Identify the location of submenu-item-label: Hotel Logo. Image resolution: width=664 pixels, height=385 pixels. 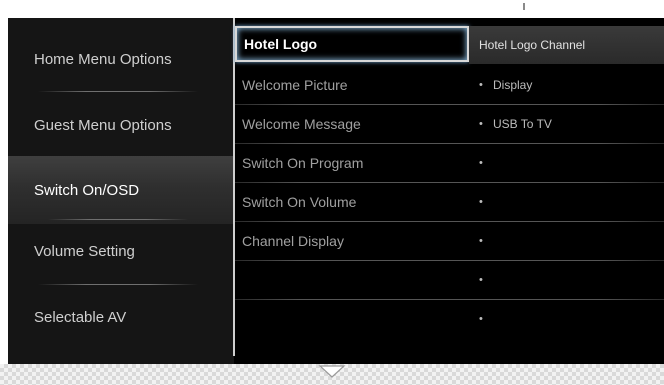
(281, 44).